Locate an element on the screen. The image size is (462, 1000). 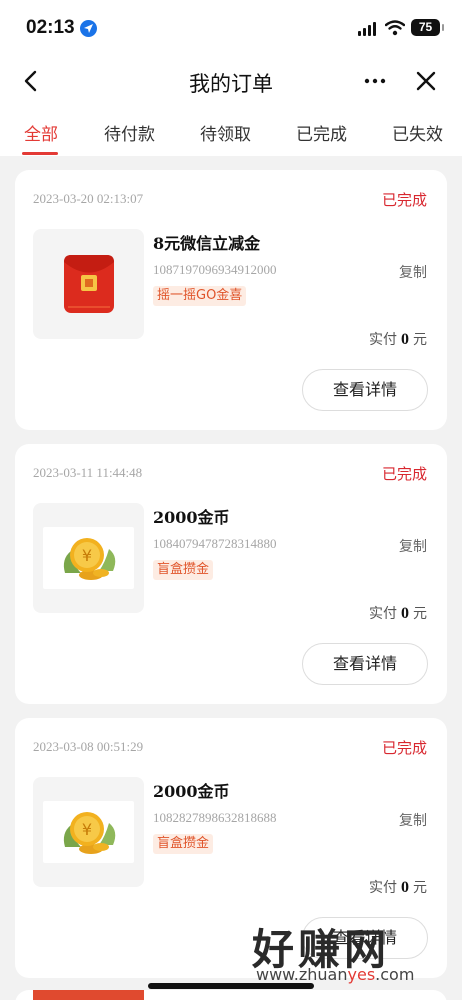
order-number: 1087197096934912000 is located at coordinates (215, 269).